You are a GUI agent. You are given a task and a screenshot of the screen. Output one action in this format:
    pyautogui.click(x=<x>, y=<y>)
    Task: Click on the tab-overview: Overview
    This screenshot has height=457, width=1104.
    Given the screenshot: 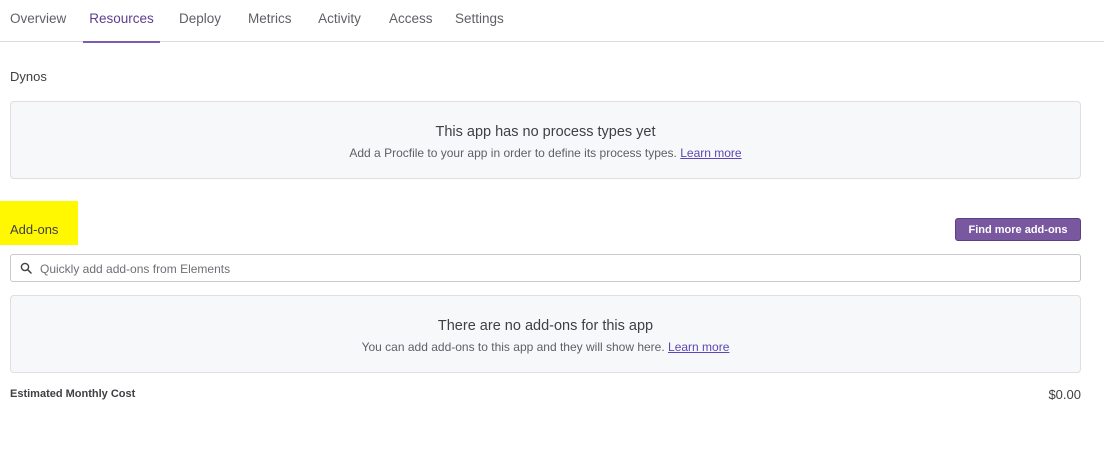 What is the action you would take?
    pyautogui.click(x=38, y=21)
    